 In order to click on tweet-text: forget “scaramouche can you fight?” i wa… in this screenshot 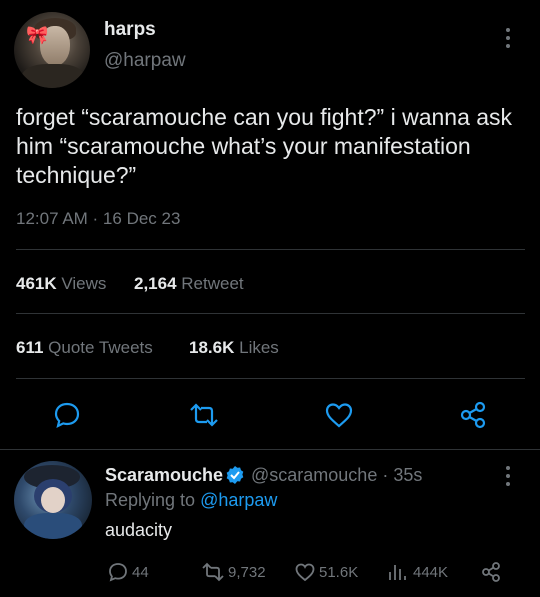, I will do `click(264, 146)`.